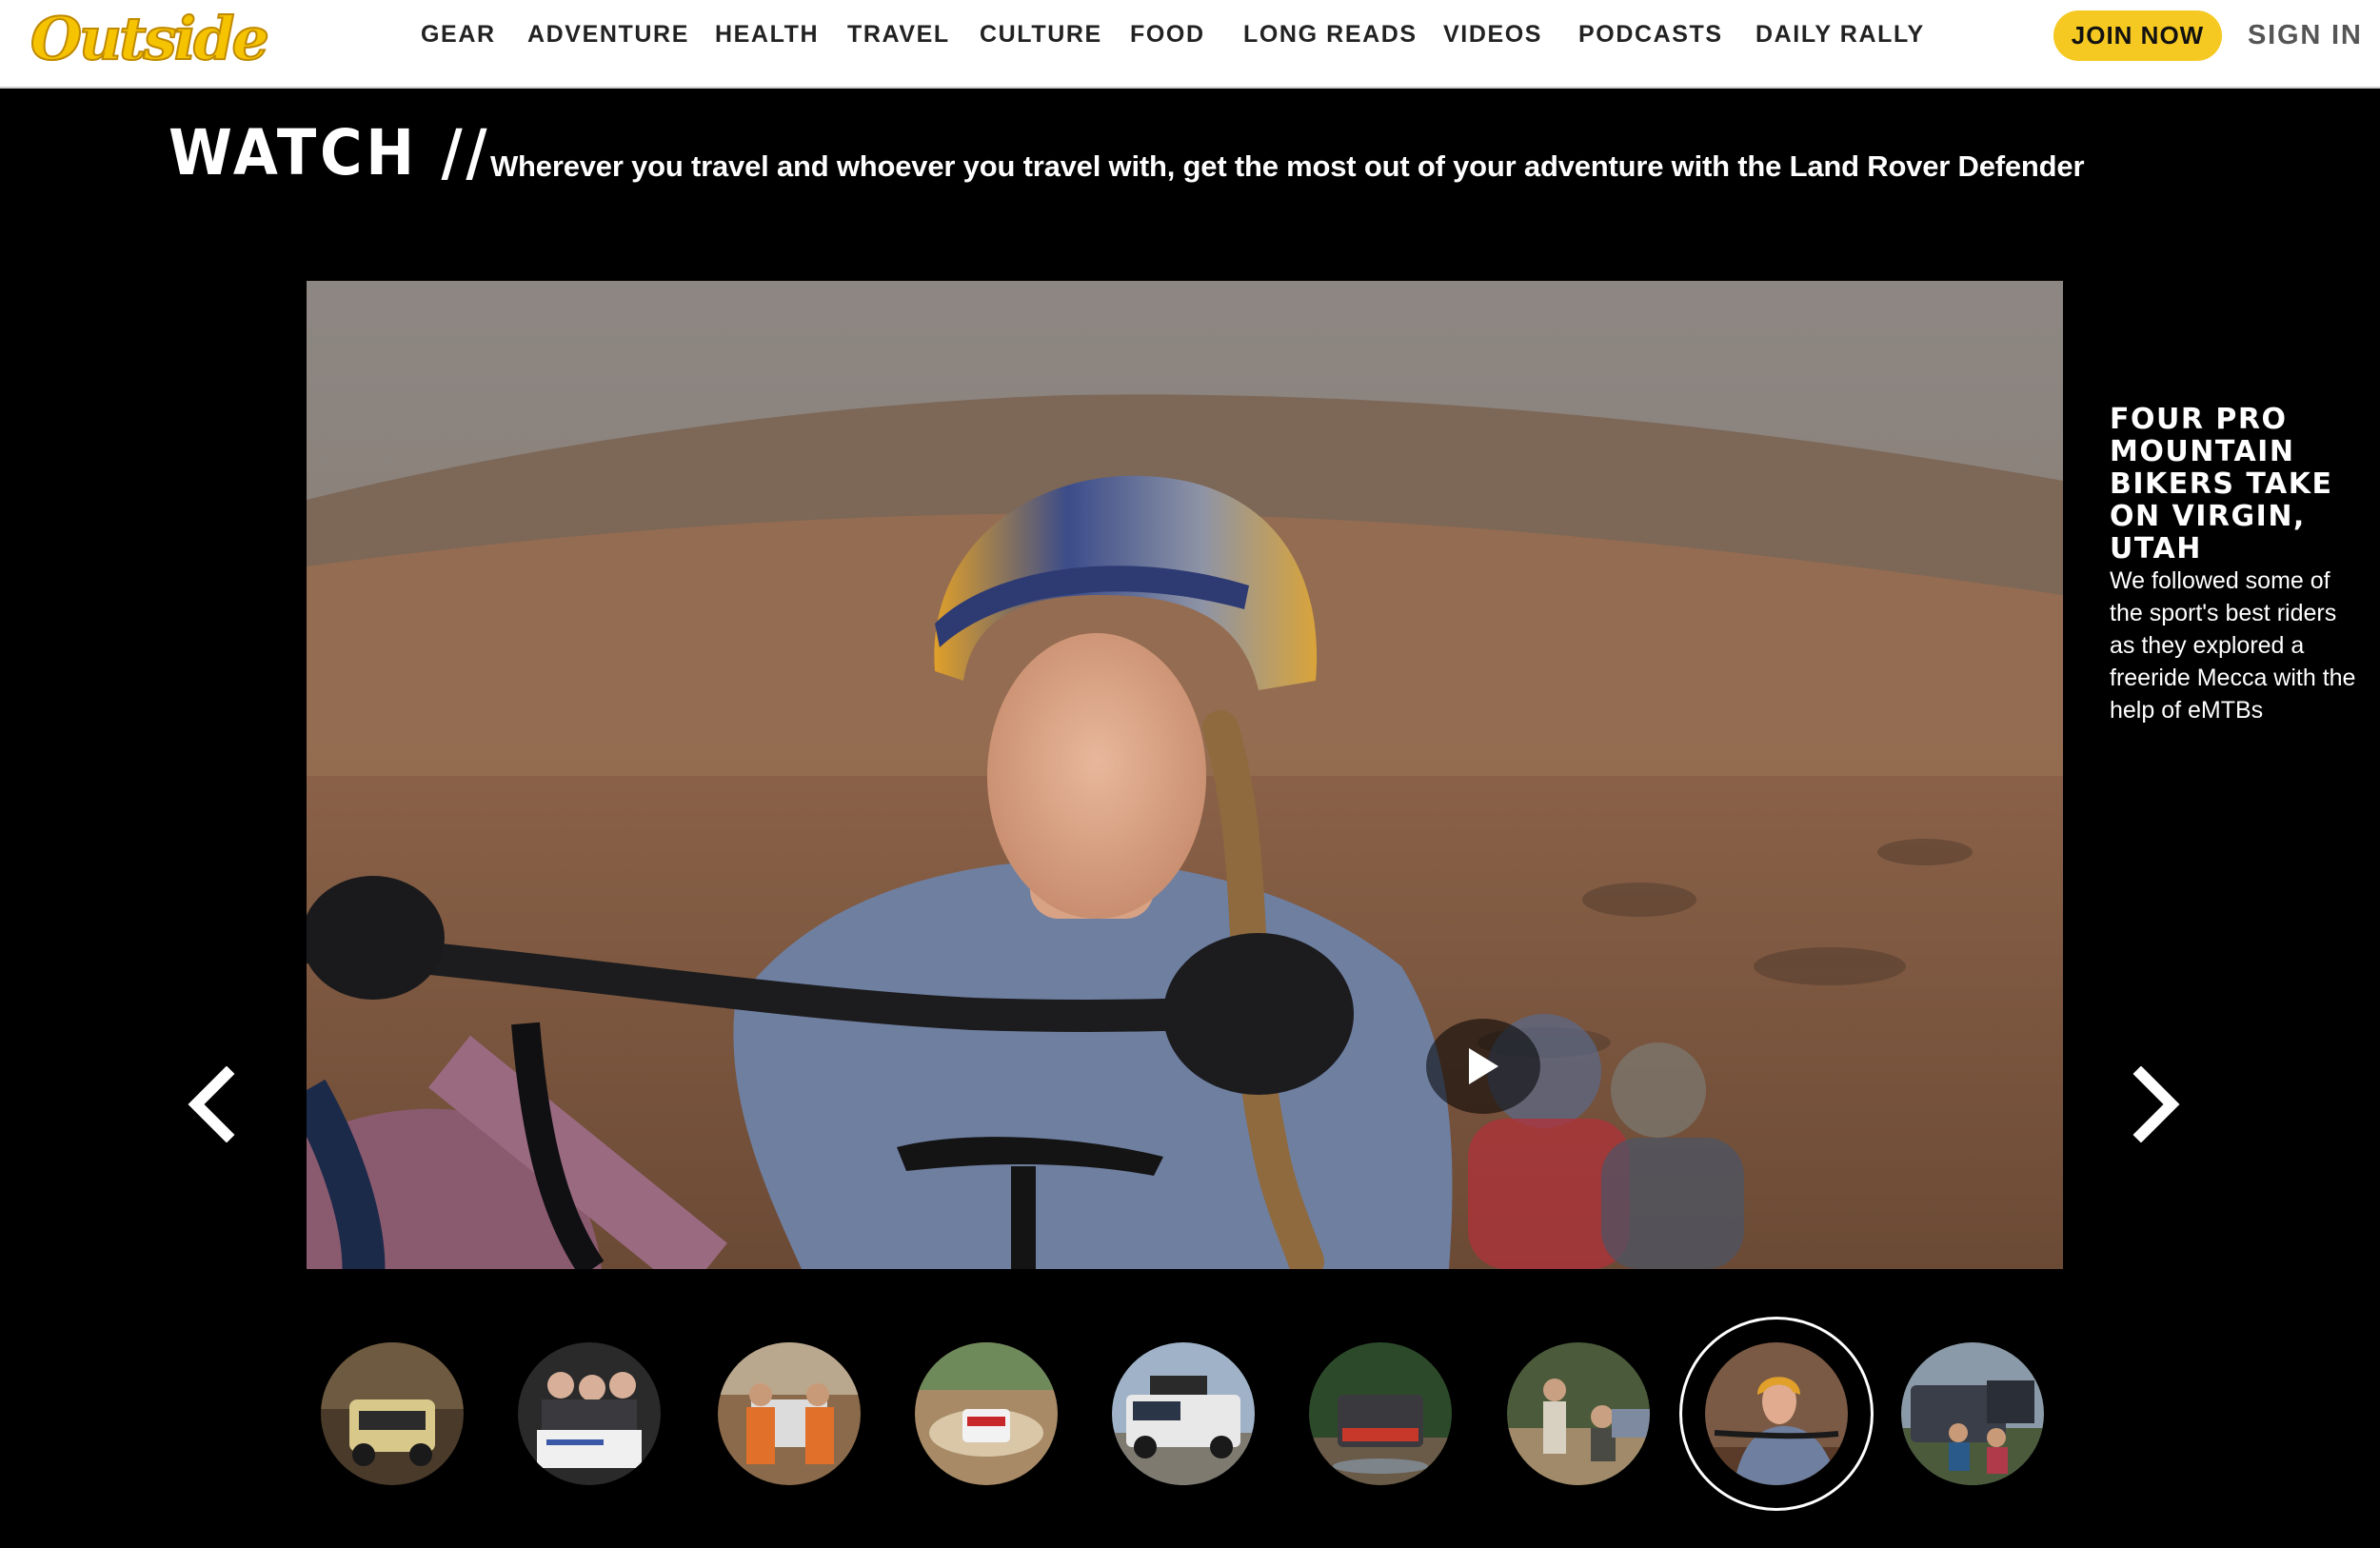 The image size is (2380, 1548). I want to click on sign-in-link: SIGN IN, so click(2305, 36).